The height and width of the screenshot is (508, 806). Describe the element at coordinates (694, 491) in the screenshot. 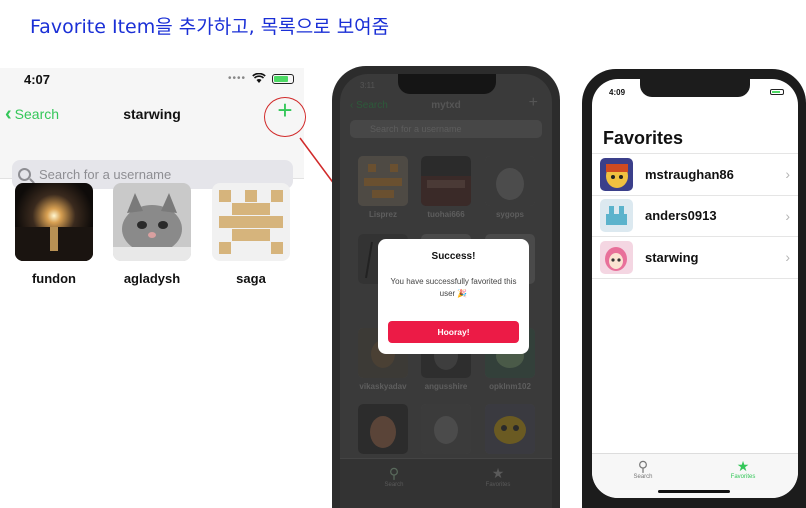

I see `home-indicator` at that location.